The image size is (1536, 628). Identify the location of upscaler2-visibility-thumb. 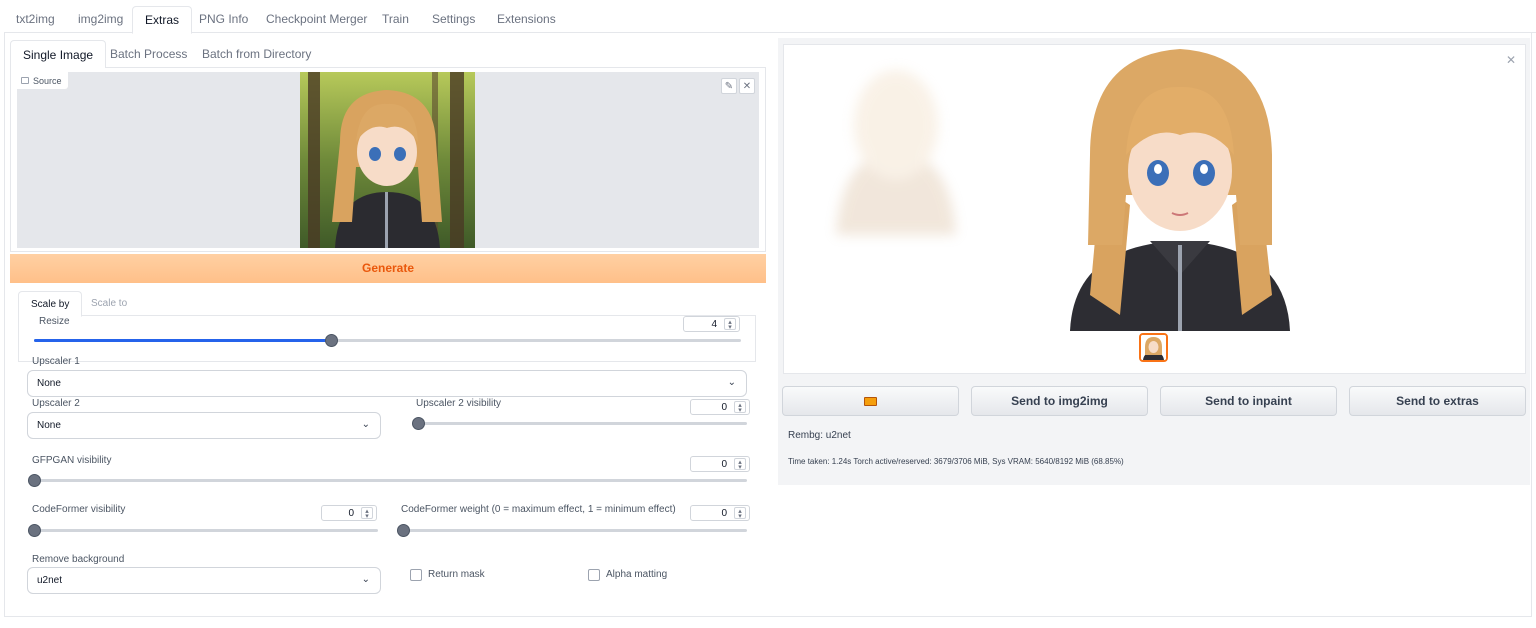
(418, 423).